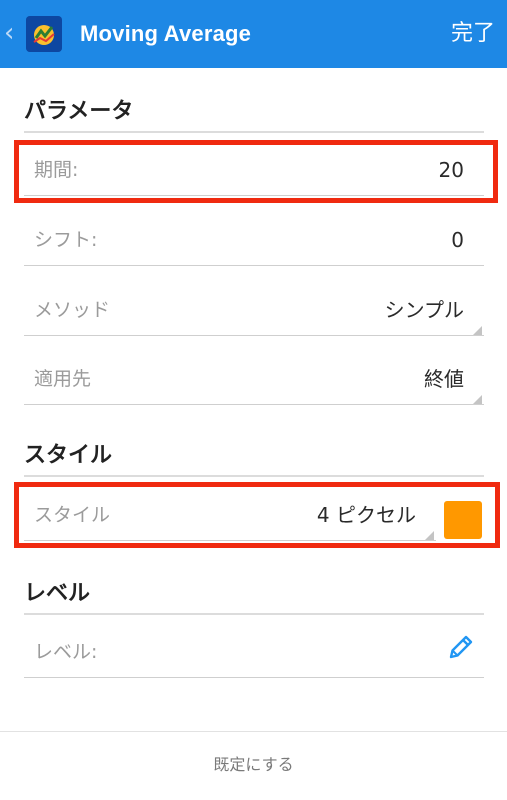 Image resolution: width=507 pixels, height=800 pixels. I want to click on apply-to-label: 適用先, so click(63, 379).